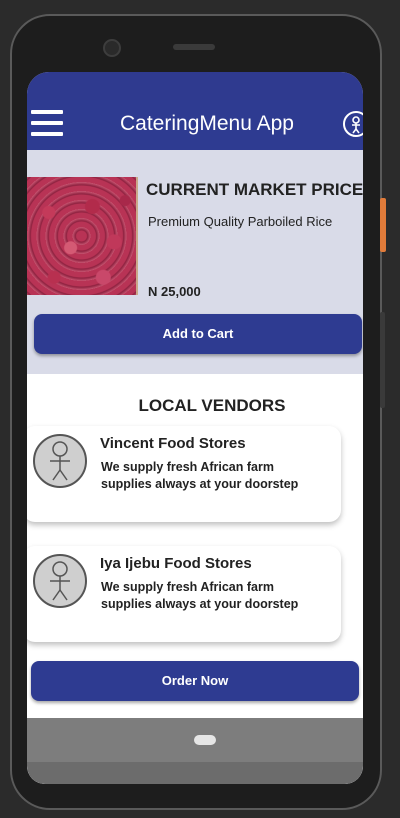 Image resolution: width=400 pixels, height=818 pixels. What do you see at coordinates (205, 740) in the screenshot?
I see `home-button-icon` at bounding box center [205, 740].